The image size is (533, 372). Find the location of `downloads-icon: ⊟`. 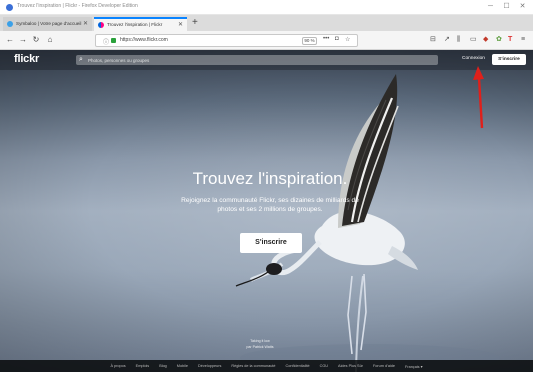

downloads-icon: ⊟ is located at coordinates (433, 40).